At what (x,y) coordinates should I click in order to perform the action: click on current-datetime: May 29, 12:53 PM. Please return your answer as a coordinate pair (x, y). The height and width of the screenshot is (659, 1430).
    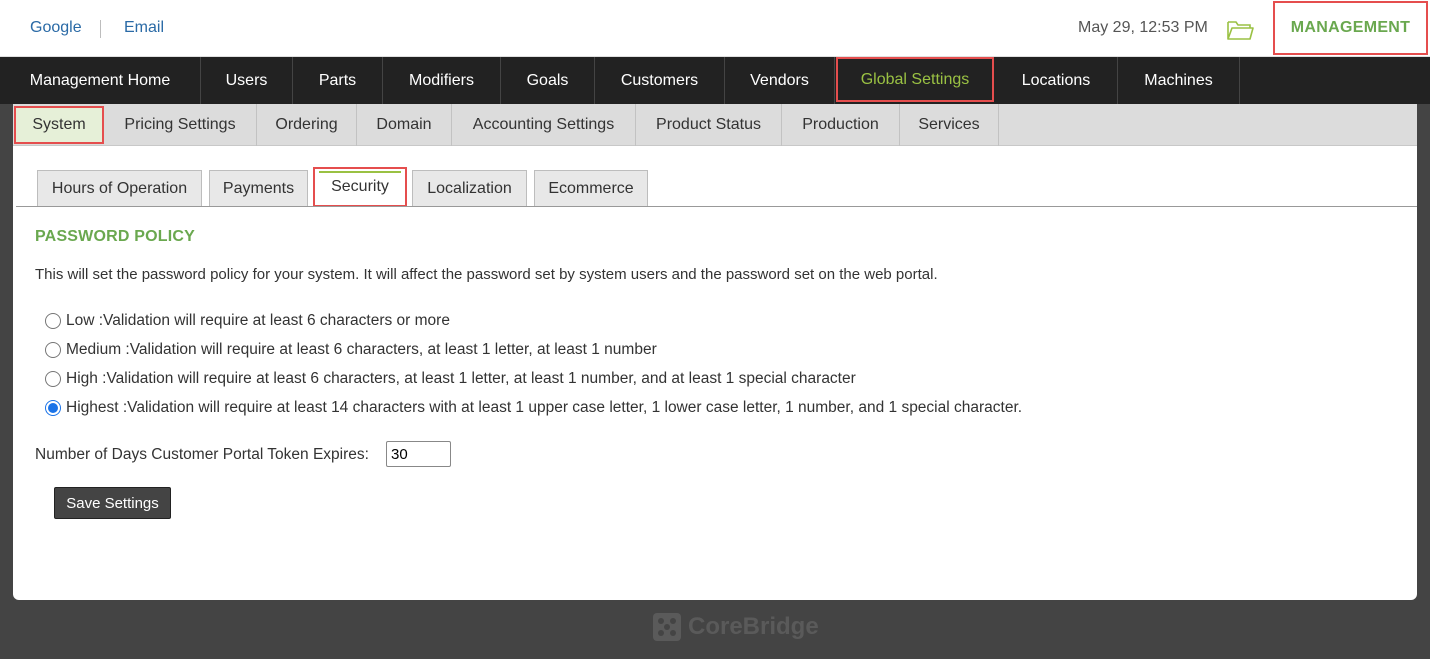
    Looking at the image, I should click on (1143, 27).